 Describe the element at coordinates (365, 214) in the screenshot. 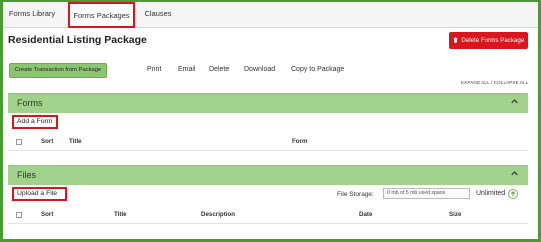

I see `files-col-date: Date` at that location.